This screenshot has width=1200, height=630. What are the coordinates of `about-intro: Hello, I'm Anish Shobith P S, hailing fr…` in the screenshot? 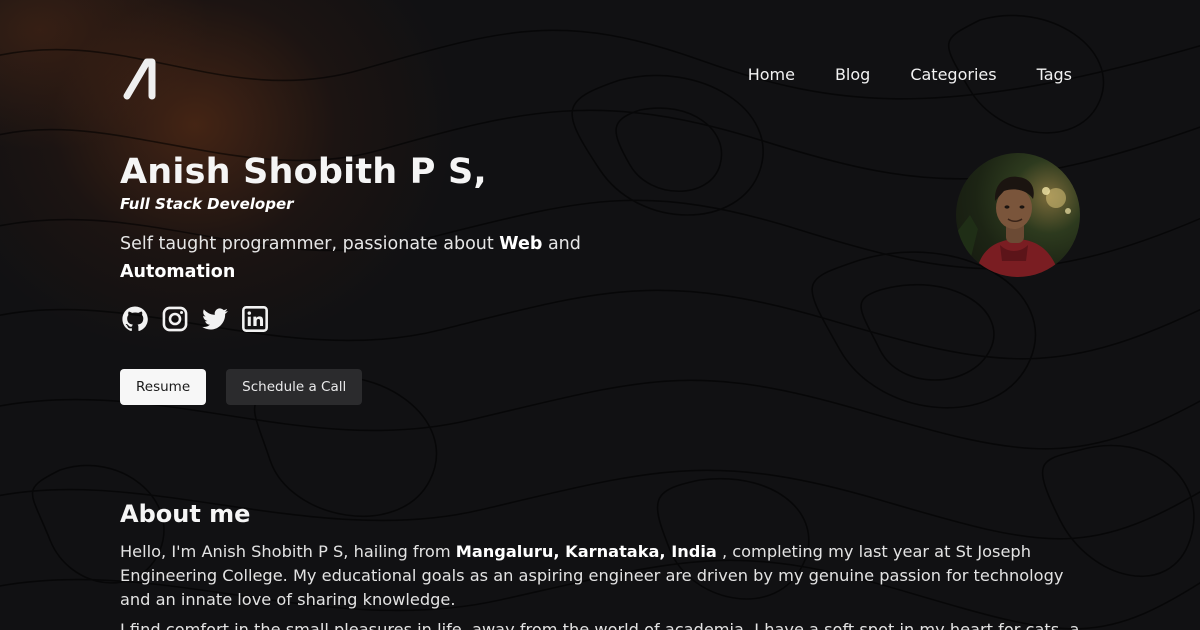 It's located at (288, 551).